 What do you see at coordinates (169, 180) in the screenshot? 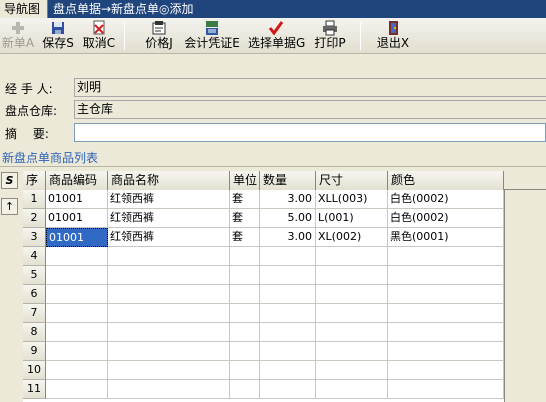
I see `col-header-name: 商品名称` at bounding box center [169, 180].